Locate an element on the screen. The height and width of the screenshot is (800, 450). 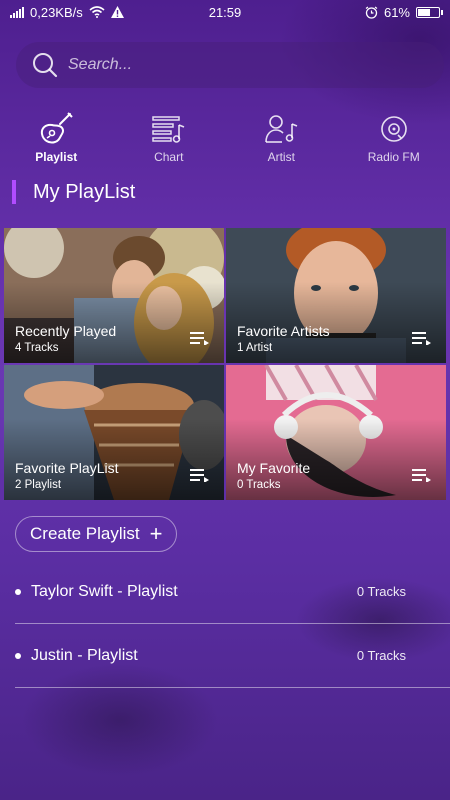
card-my-favorite: My Favorite 0 Tracks is located at coordinates (336, 432).